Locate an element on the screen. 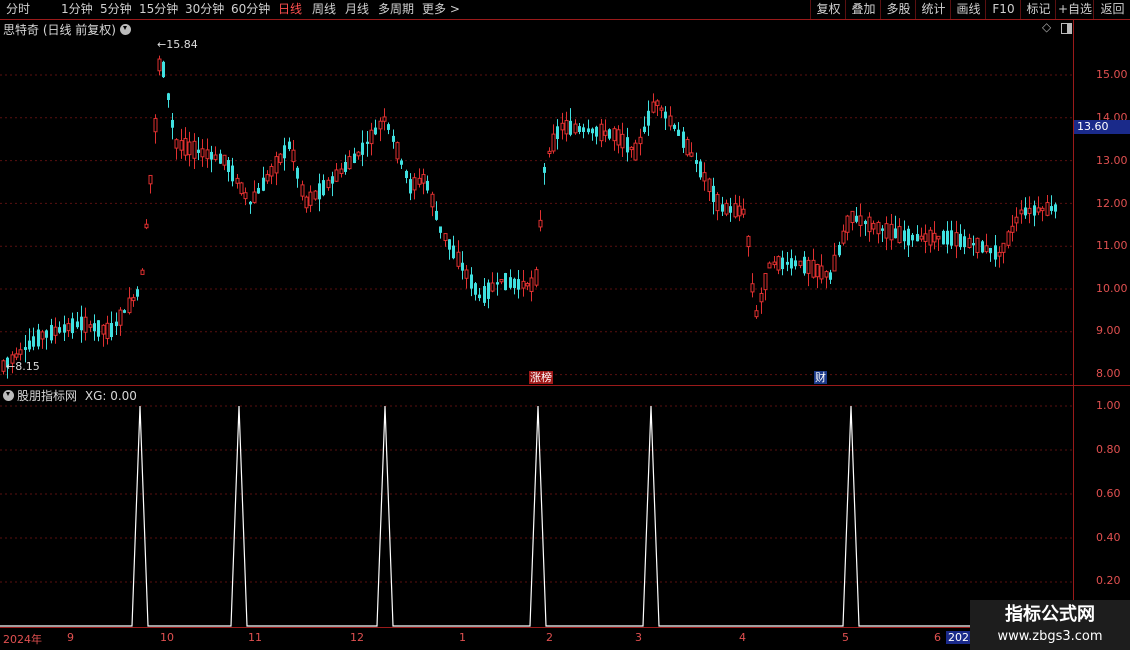 The height and width of the screenshot is (650, 1130). site-watermark: 指标公式网 www.zbgs3.com is located at coordinates (1050, 625).